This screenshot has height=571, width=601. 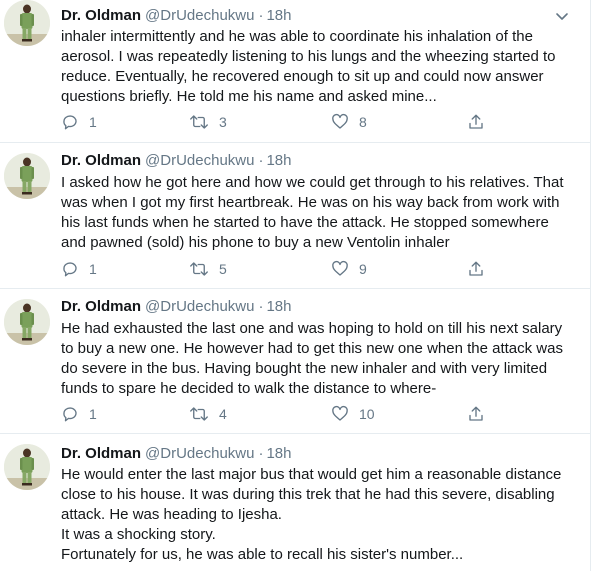 What do you see at coordinates (353, 414) in the screenshot?
I see `like-button: 10` at bounding box center [353, 414].